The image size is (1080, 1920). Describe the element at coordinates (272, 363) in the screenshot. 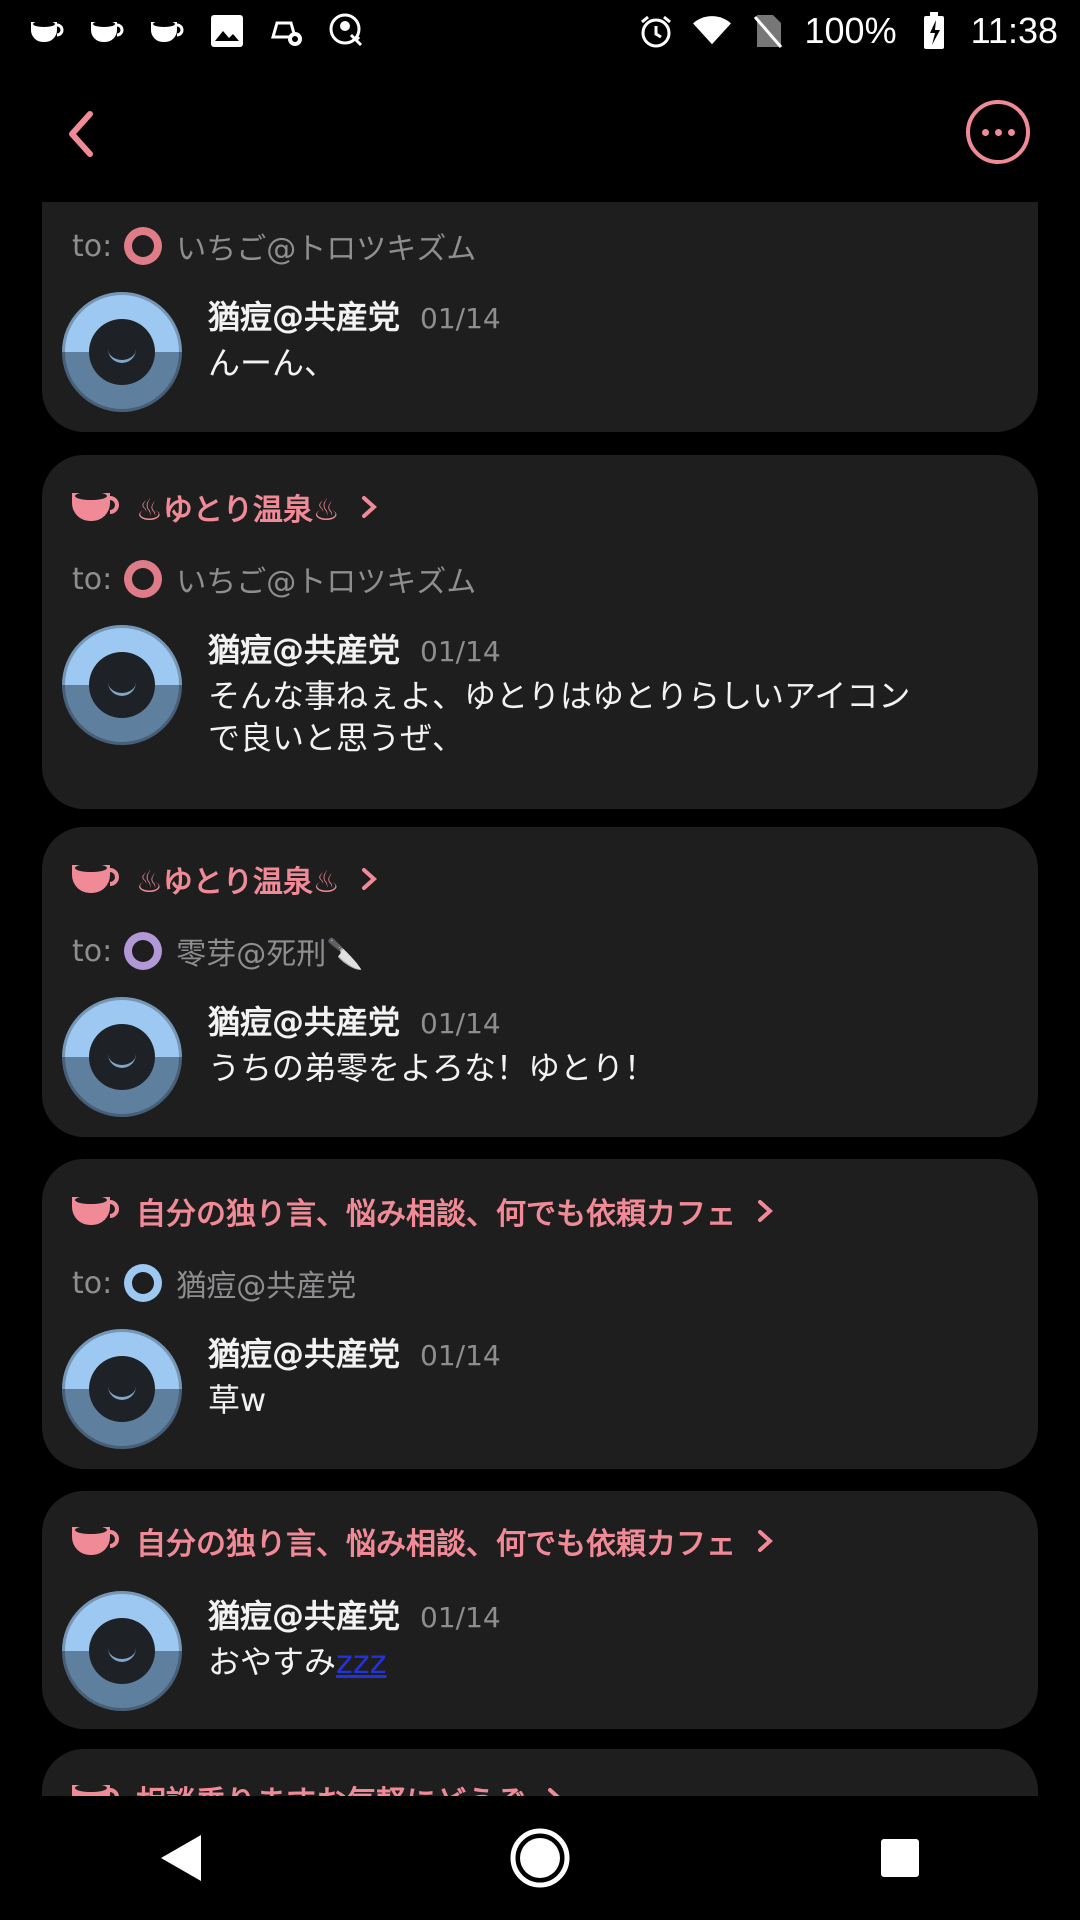

I see `post-text: んーん、` at that location.